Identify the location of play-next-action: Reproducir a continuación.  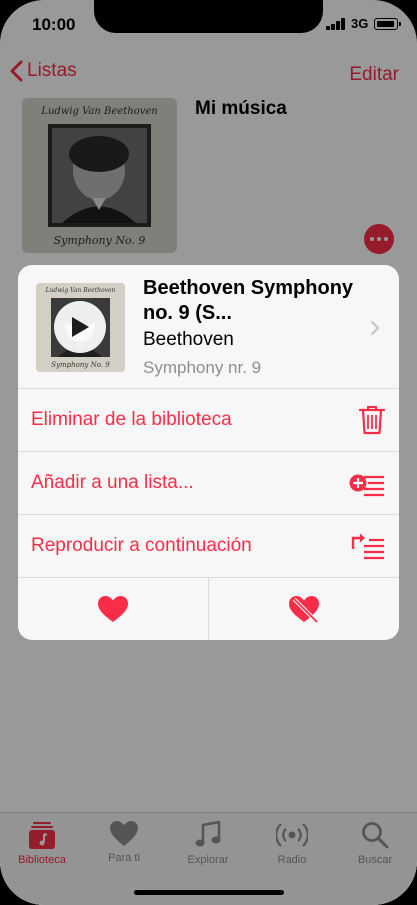
(208, 546).